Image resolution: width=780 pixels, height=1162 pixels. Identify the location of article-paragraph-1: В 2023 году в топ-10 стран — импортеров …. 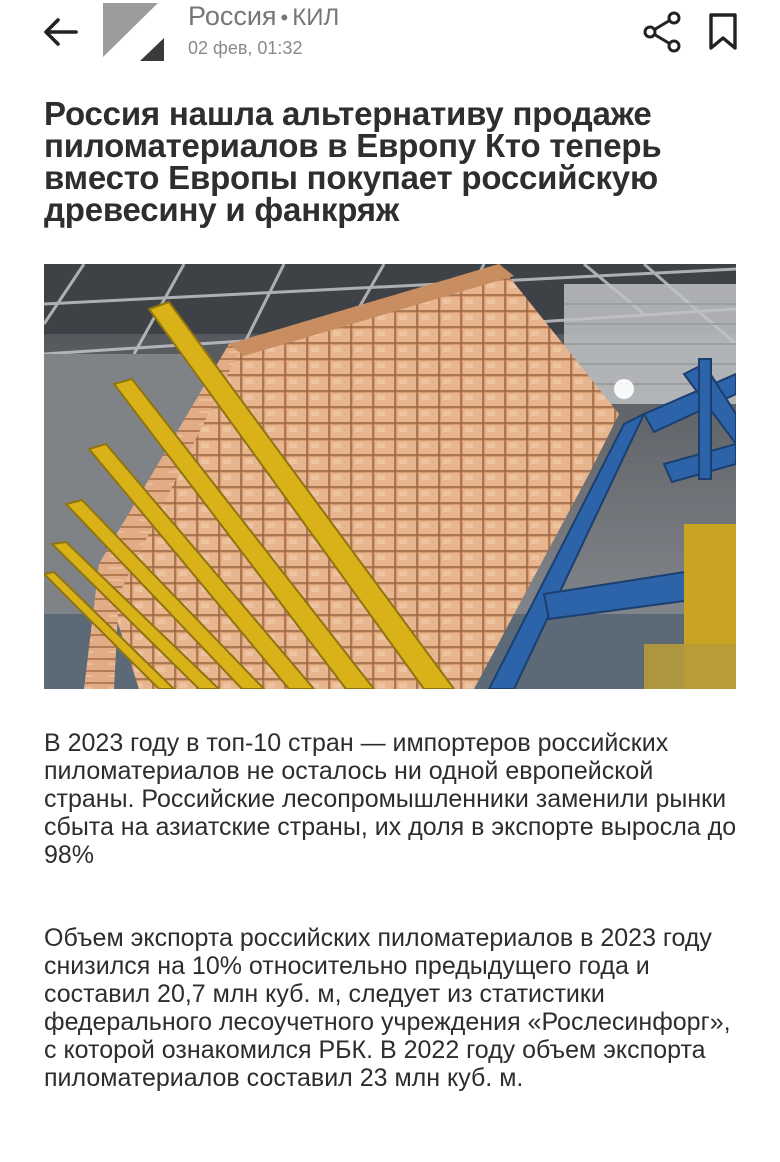
(390, 799).